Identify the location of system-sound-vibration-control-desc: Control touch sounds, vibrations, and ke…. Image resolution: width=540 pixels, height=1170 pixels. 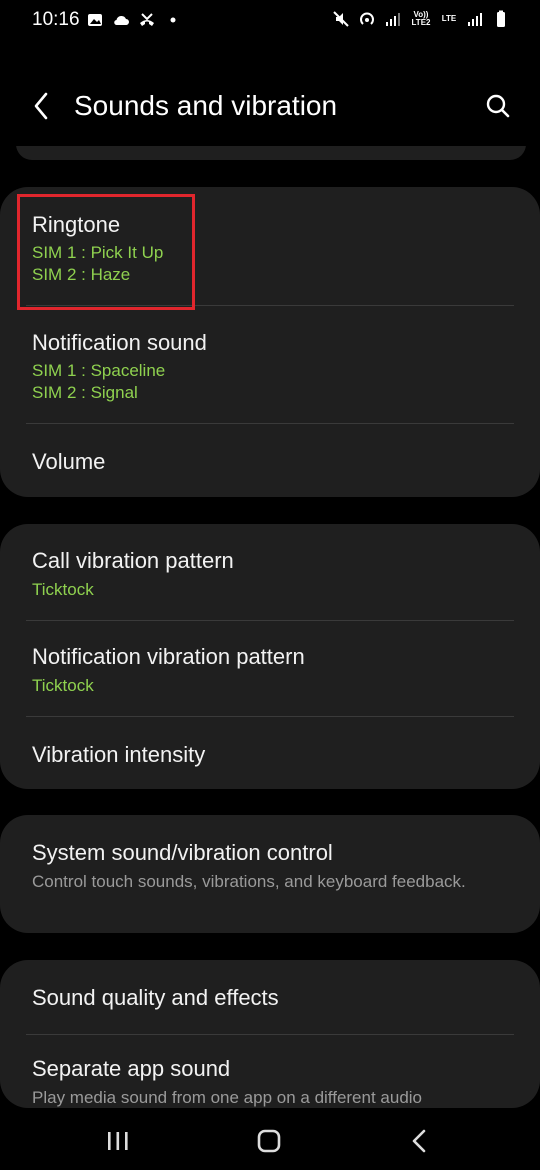
(249, 881).